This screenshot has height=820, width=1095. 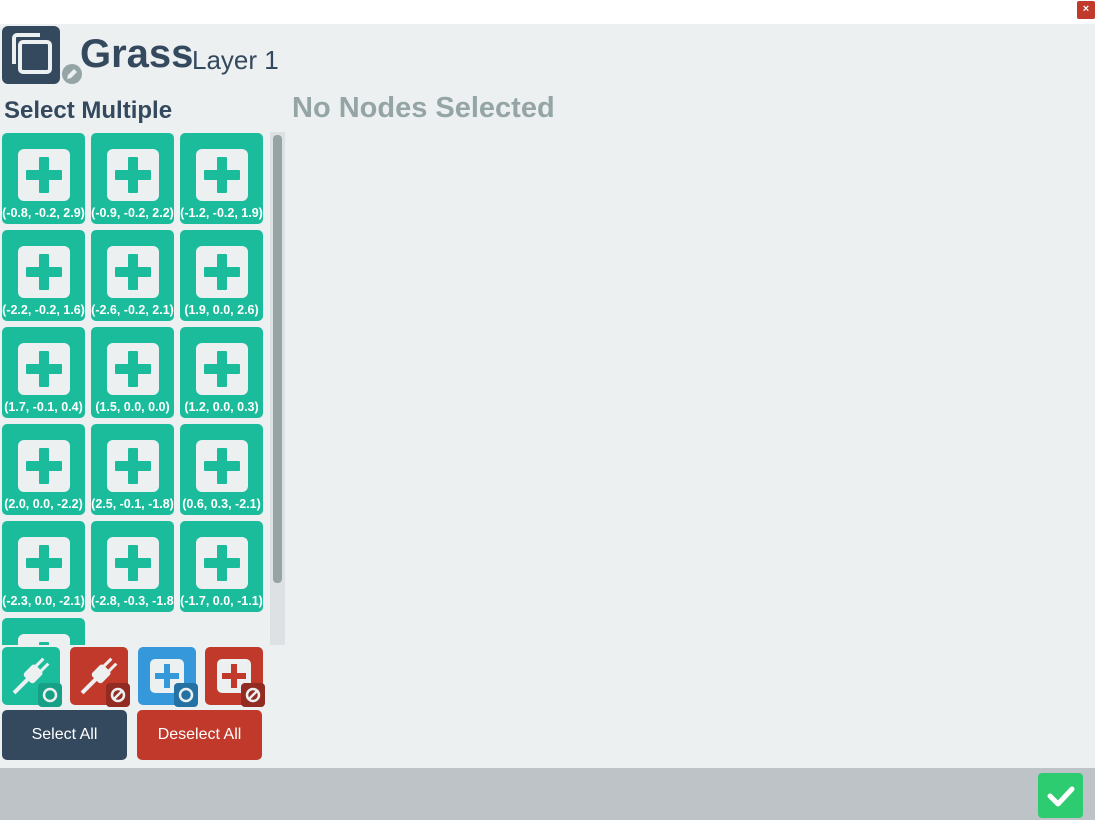 I want to click on node-tile: (-2.3, 0.0, -2.1), so click(x=43, y=566).